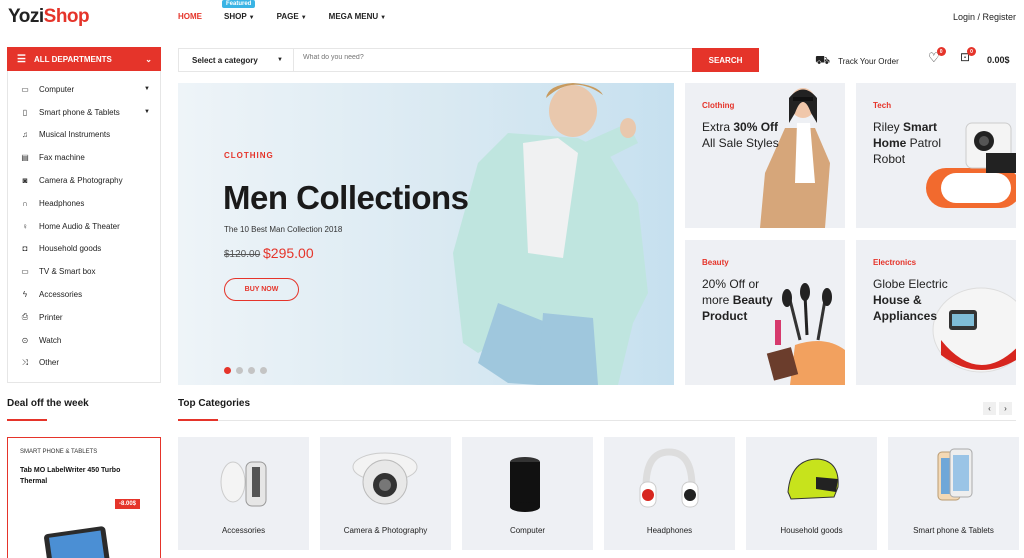  I want to click on dept-item-label: Other, so click(49, 363).